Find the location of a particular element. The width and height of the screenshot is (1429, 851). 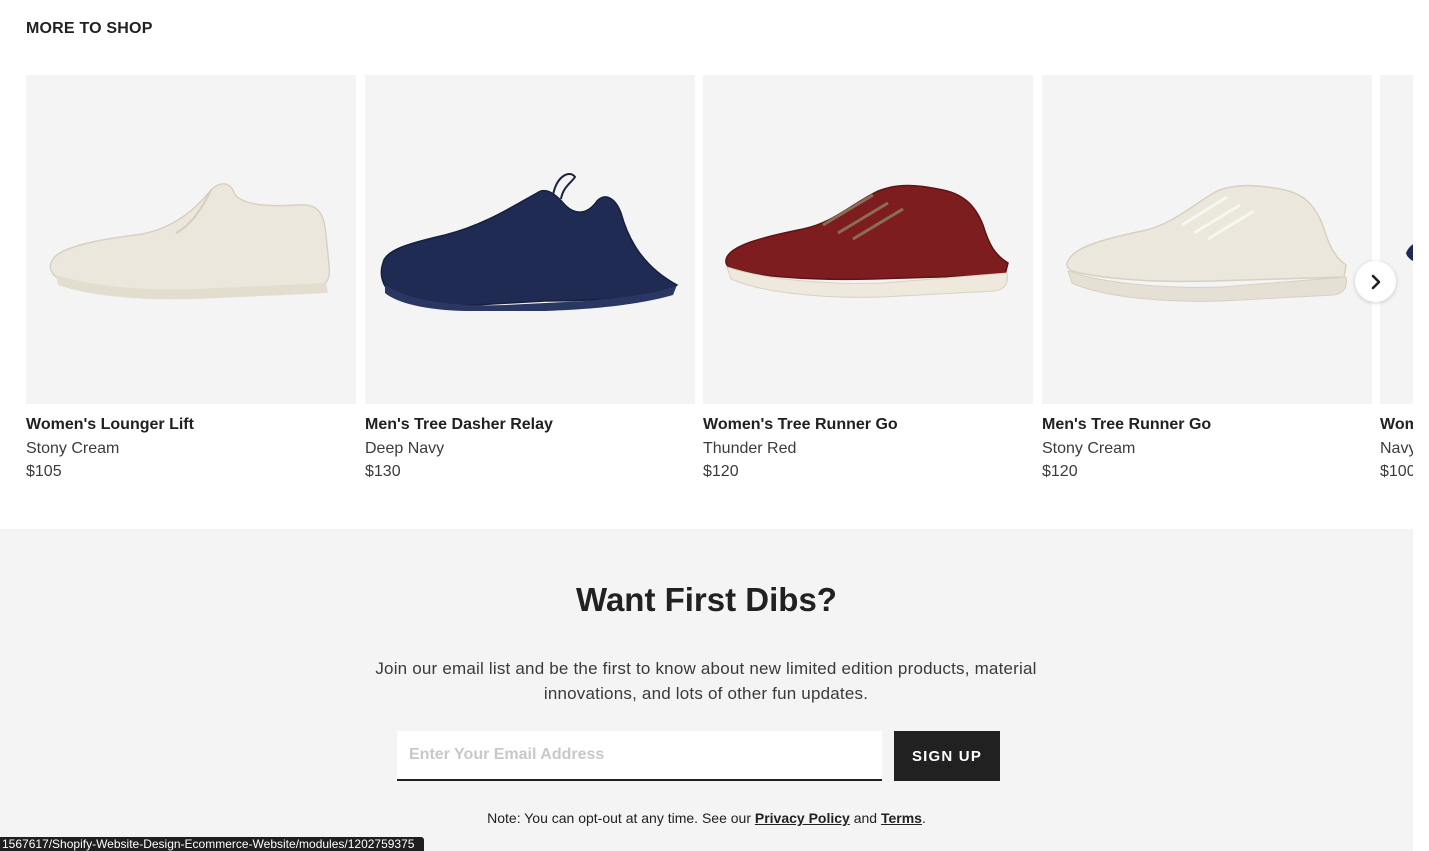

product-price: $130 is located at coordinates (383, 471).